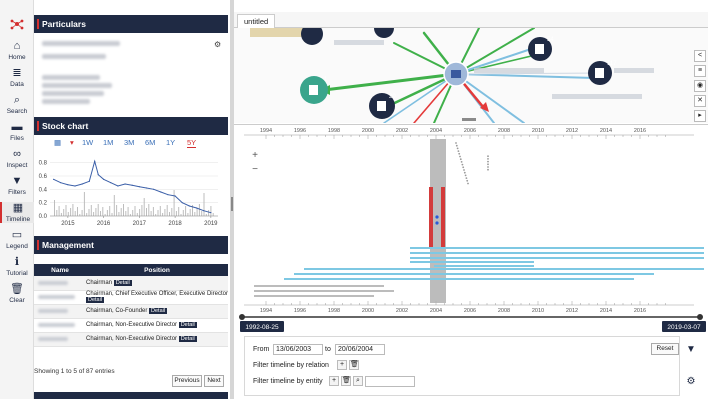 The width and height of the screenshot is (708, 399). Describe the element at coordinates (342, 365) in the screenshot. I see `add-relation-icon: +` at that location.